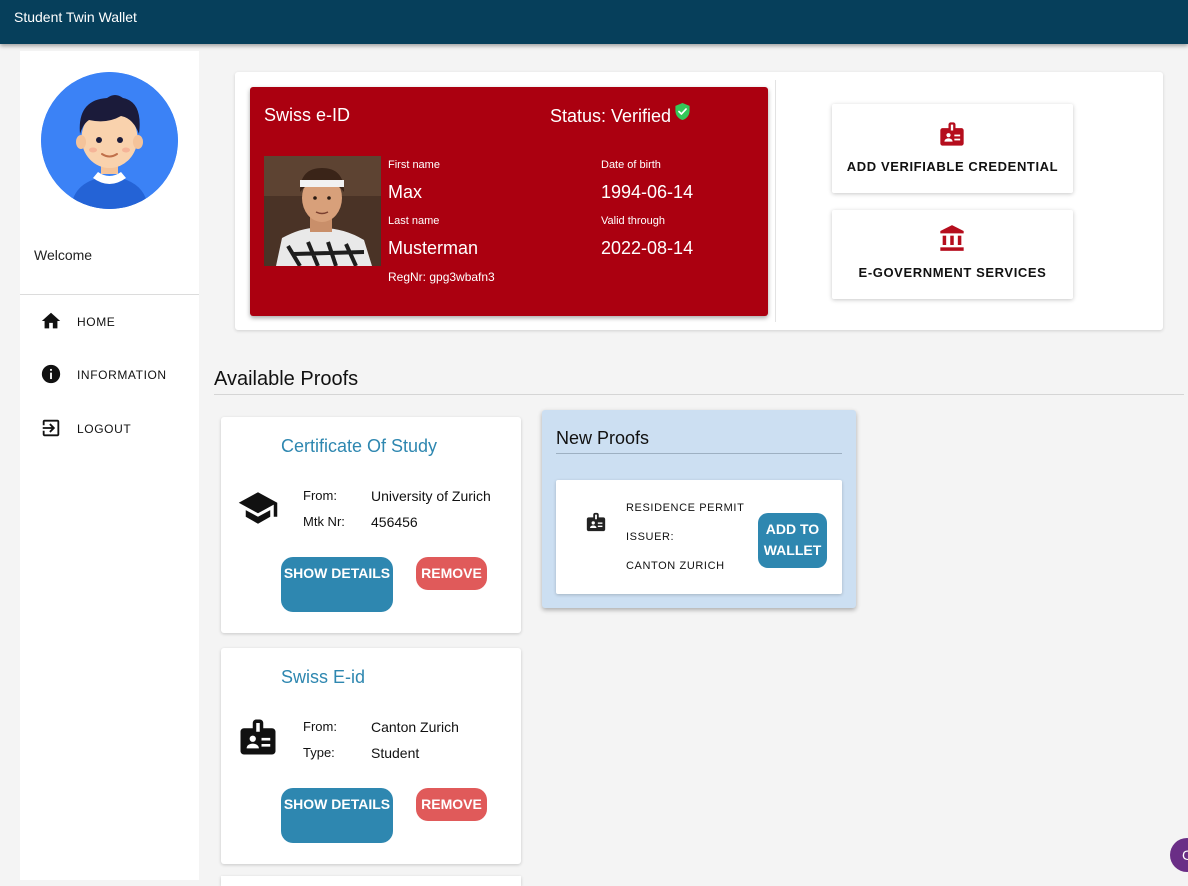  Describe the element at coordinates (441, 277) in the screenshot. I see `reg-number: RegNr: gpg3wbafn3` at that location.